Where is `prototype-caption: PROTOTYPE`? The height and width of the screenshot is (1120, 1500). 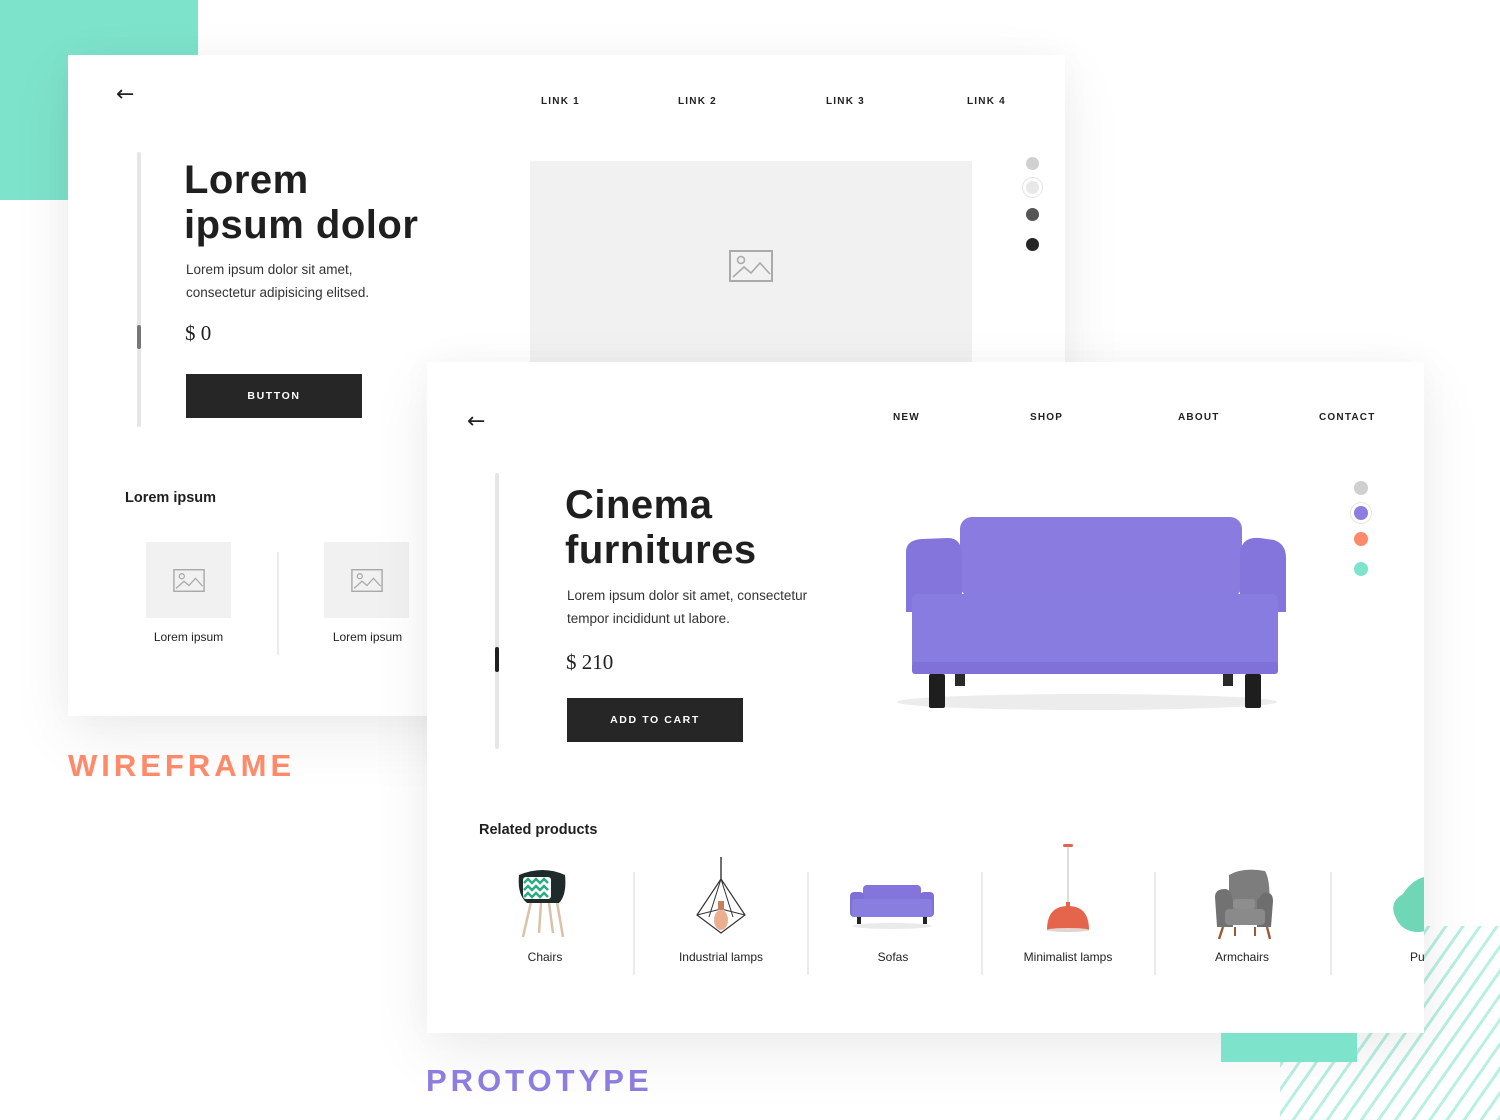 prototype-caption: PROTOTYPE is located at coordinates (539, 1080).